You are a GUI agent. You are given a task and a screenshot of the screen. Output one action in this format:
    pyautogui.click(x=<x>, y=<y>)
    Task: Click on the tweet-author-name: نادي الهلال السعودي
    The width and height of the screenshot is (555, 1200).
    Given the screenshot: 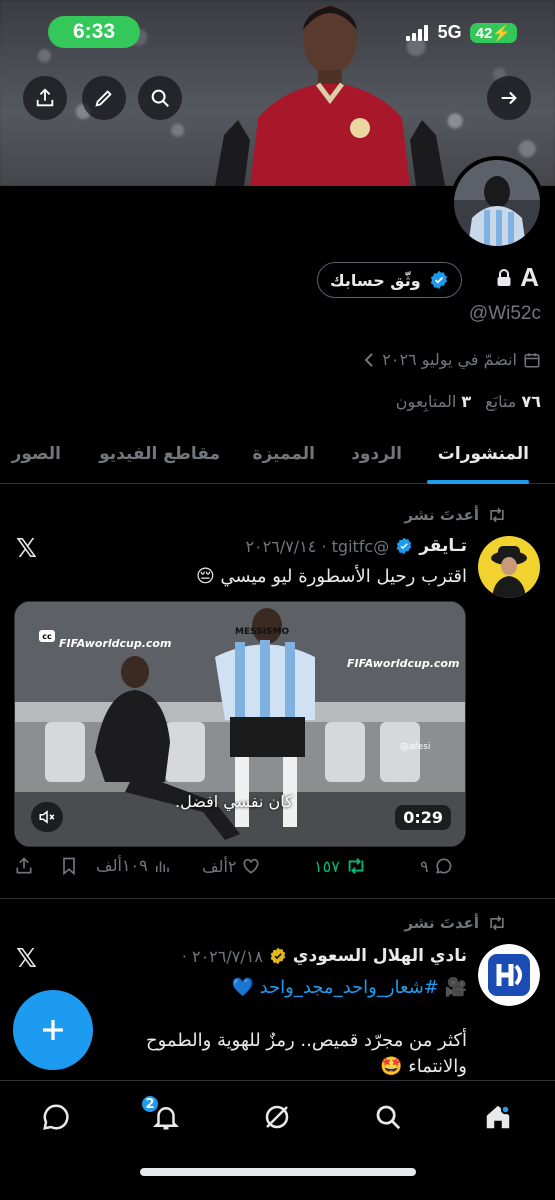 What is the action you would take?
    pyautogui.click(x=380, y=956)
    